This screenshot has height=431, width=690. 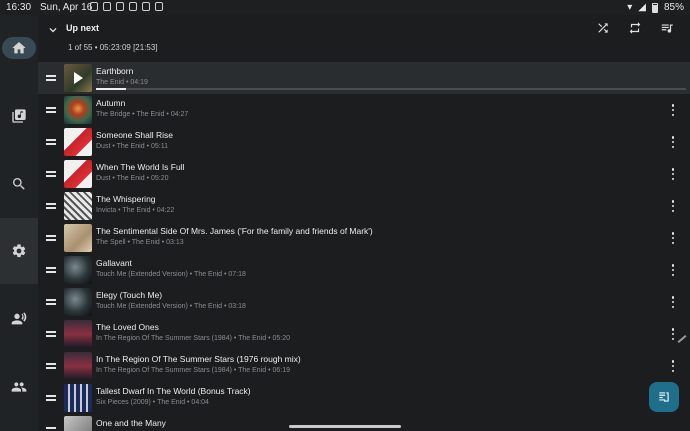 I want to click on rail-active-indicator, so click(x=19, y=48).